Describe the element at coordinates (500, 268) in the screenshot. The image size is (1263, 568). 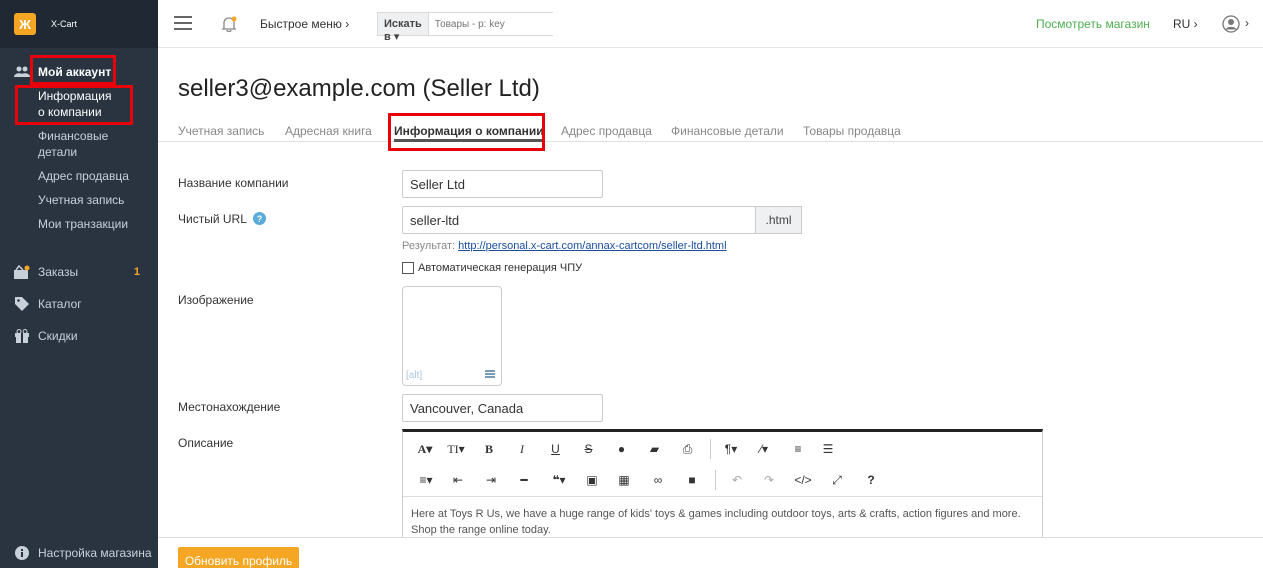
I see `checkbox-label: Автоматическая генерация ЧПУ` at that location.